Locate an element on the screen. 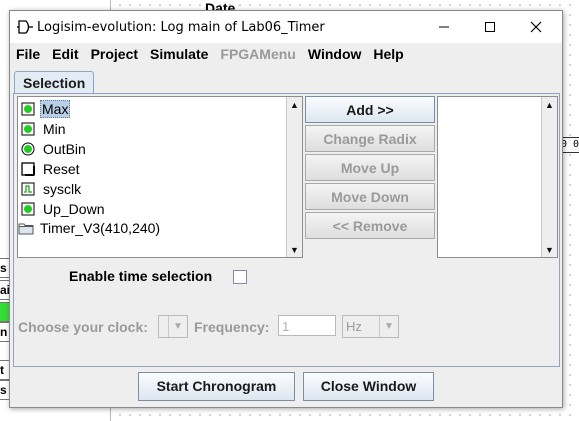  minimize-button is located at coordinates (444, 27).